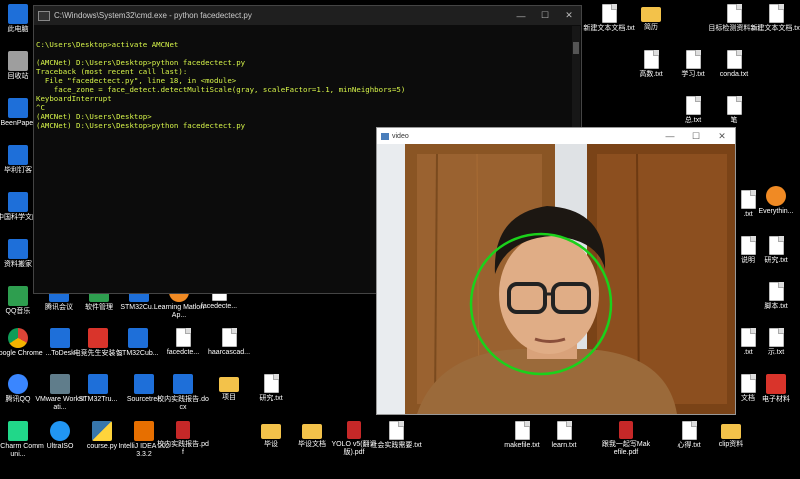  Describe the element at coordinates (18, 338) in the screenshot. I see `chrome-icon` at that location.